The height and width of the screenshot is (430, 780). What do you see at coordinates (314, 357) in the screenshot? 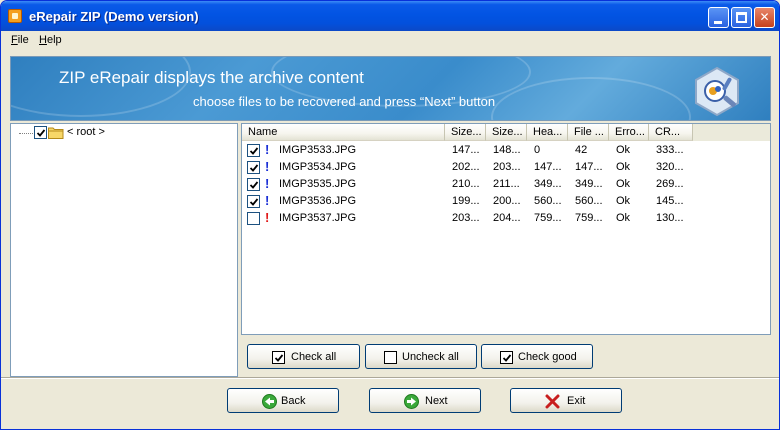
I see `check-all-label: Check all` at bounding box center [314, 357].